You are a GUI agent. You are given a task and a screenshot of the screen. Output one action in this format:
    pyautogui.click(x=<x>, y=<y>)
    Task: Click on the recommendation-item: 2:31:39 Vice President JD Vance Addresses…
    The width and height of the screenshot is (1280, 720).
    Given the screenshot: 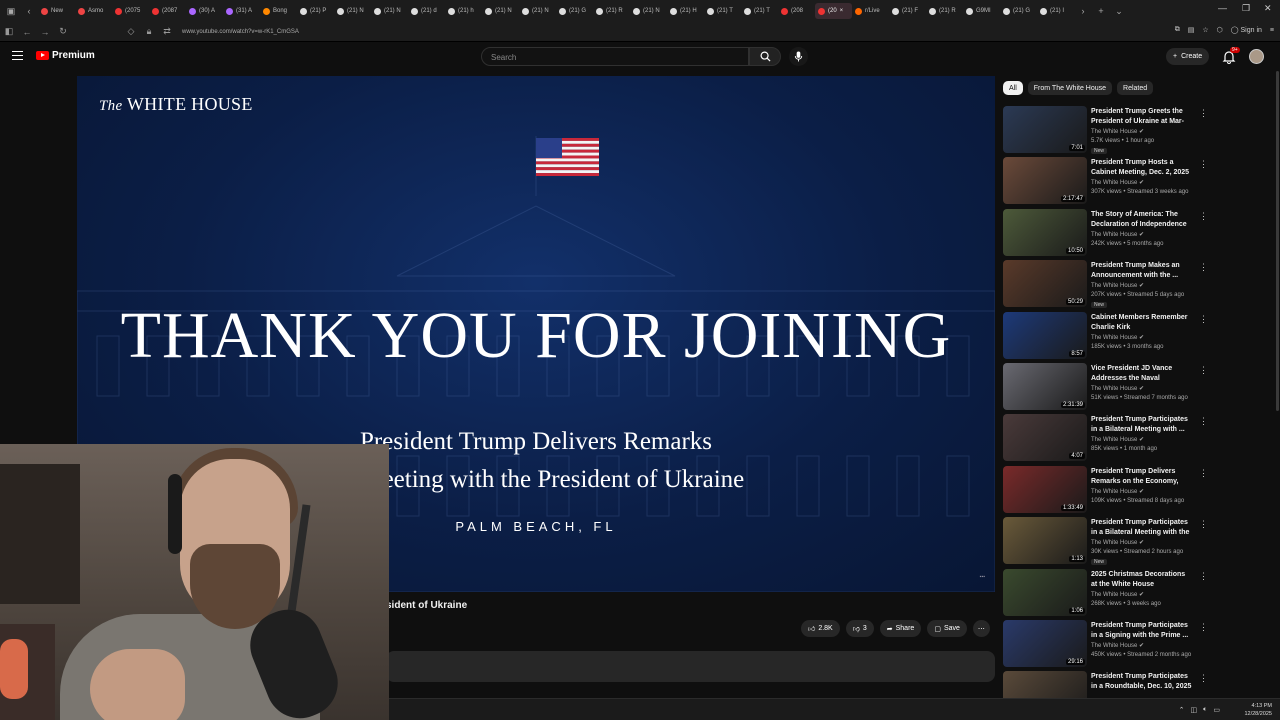 What is the action you would take?
    pyautogui.click(x=1108, y=387)
    